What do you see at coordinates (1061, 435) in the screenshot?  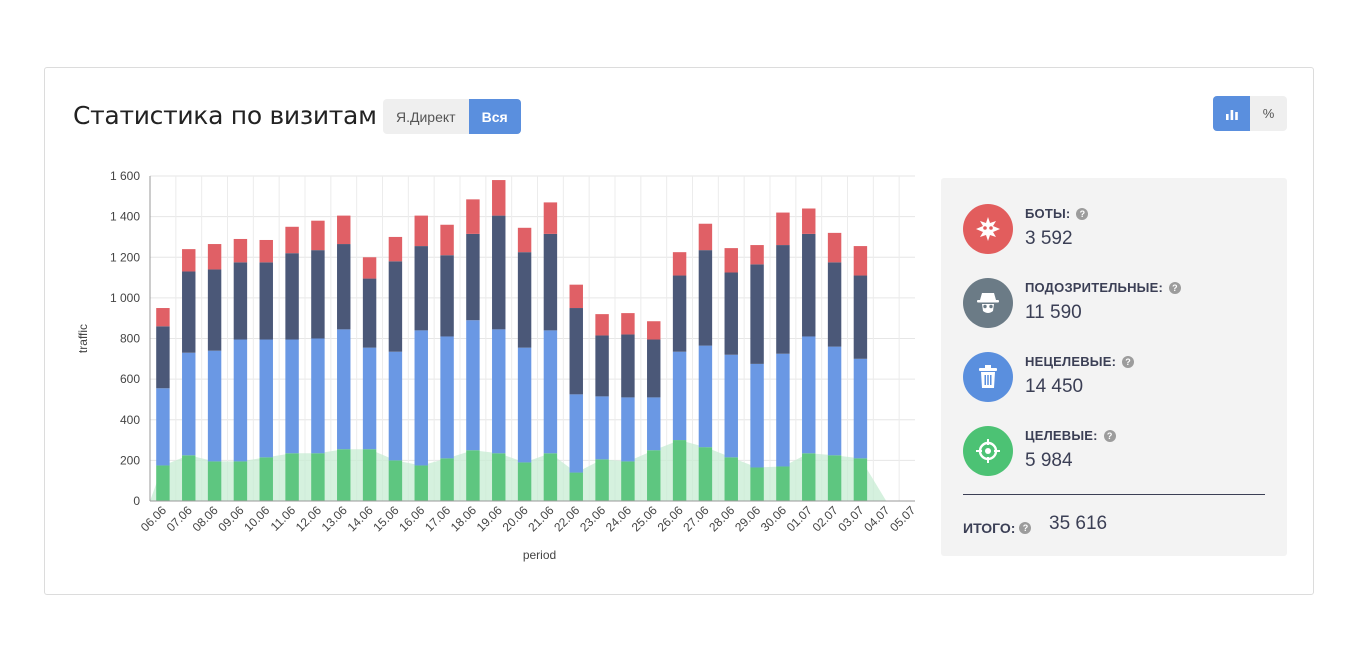 I see `stat-label: ЦЕЛЕВЫЕ:` at bounding box center [1061, 435].